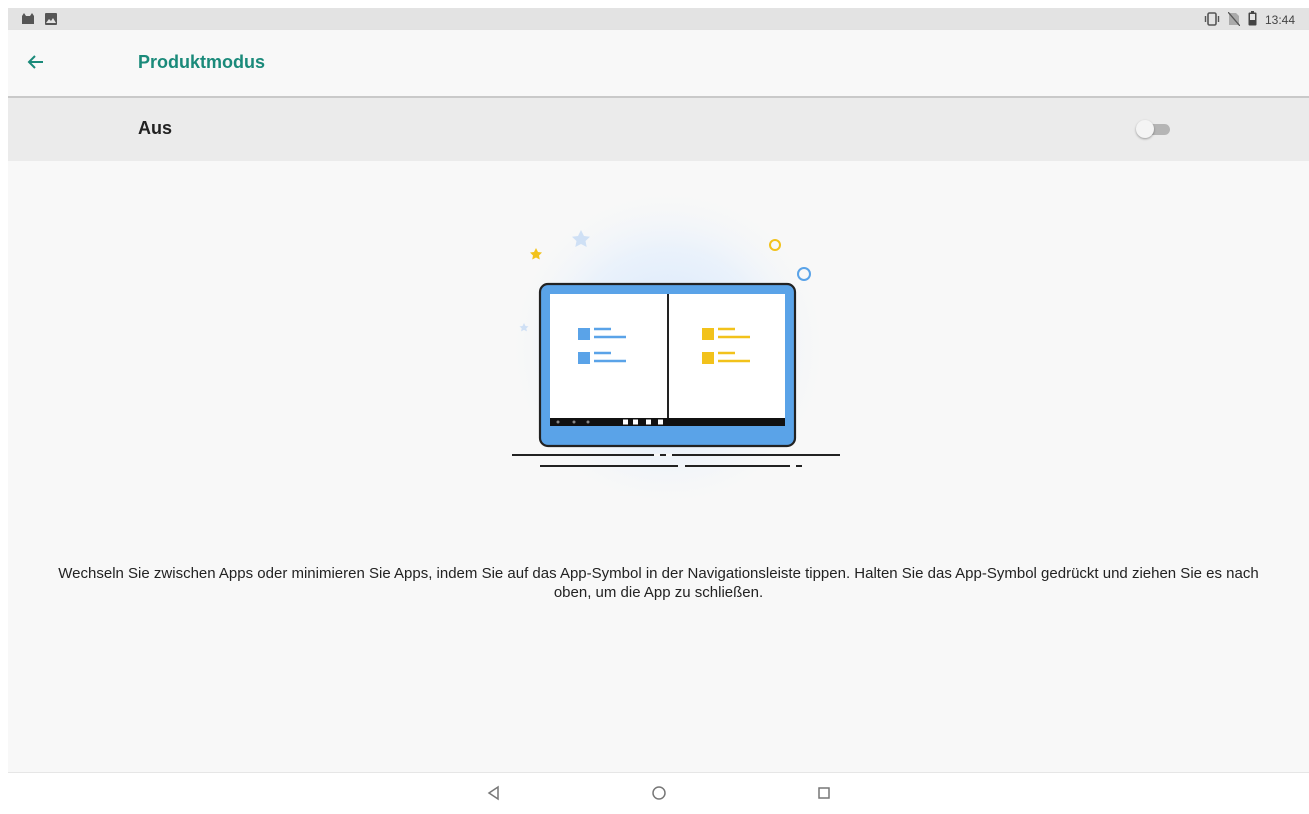 The image size is (1309, 814). I want to click on tablet-split-screen-illustration, so click(668, 348).